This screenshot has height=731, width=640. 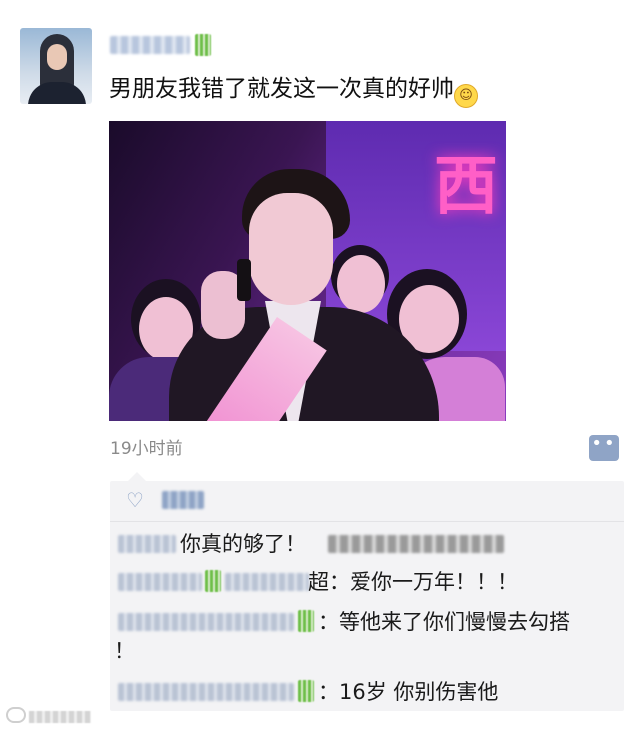 What do you see at coordinates (243, 544) in the screenshot?
I see `comment-text: 你真的够了！` at bounding box center [243, 544].